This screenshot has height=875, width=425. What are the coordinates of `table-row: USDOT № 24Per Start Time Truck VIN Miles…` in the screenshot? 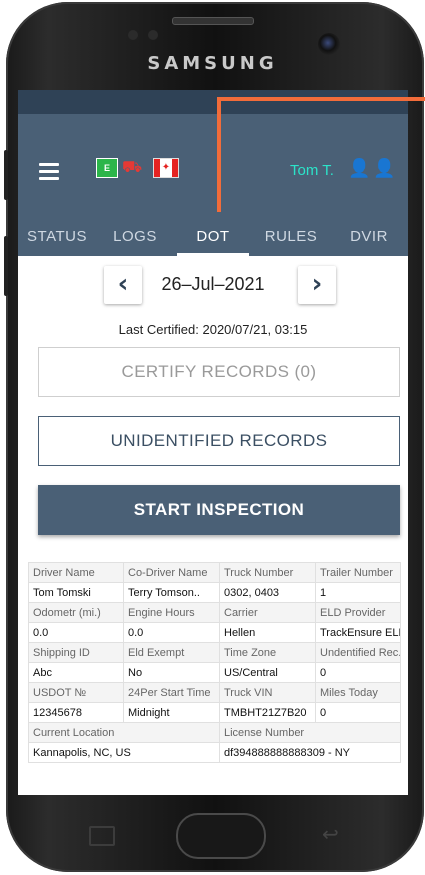 It's located at (214, 692).